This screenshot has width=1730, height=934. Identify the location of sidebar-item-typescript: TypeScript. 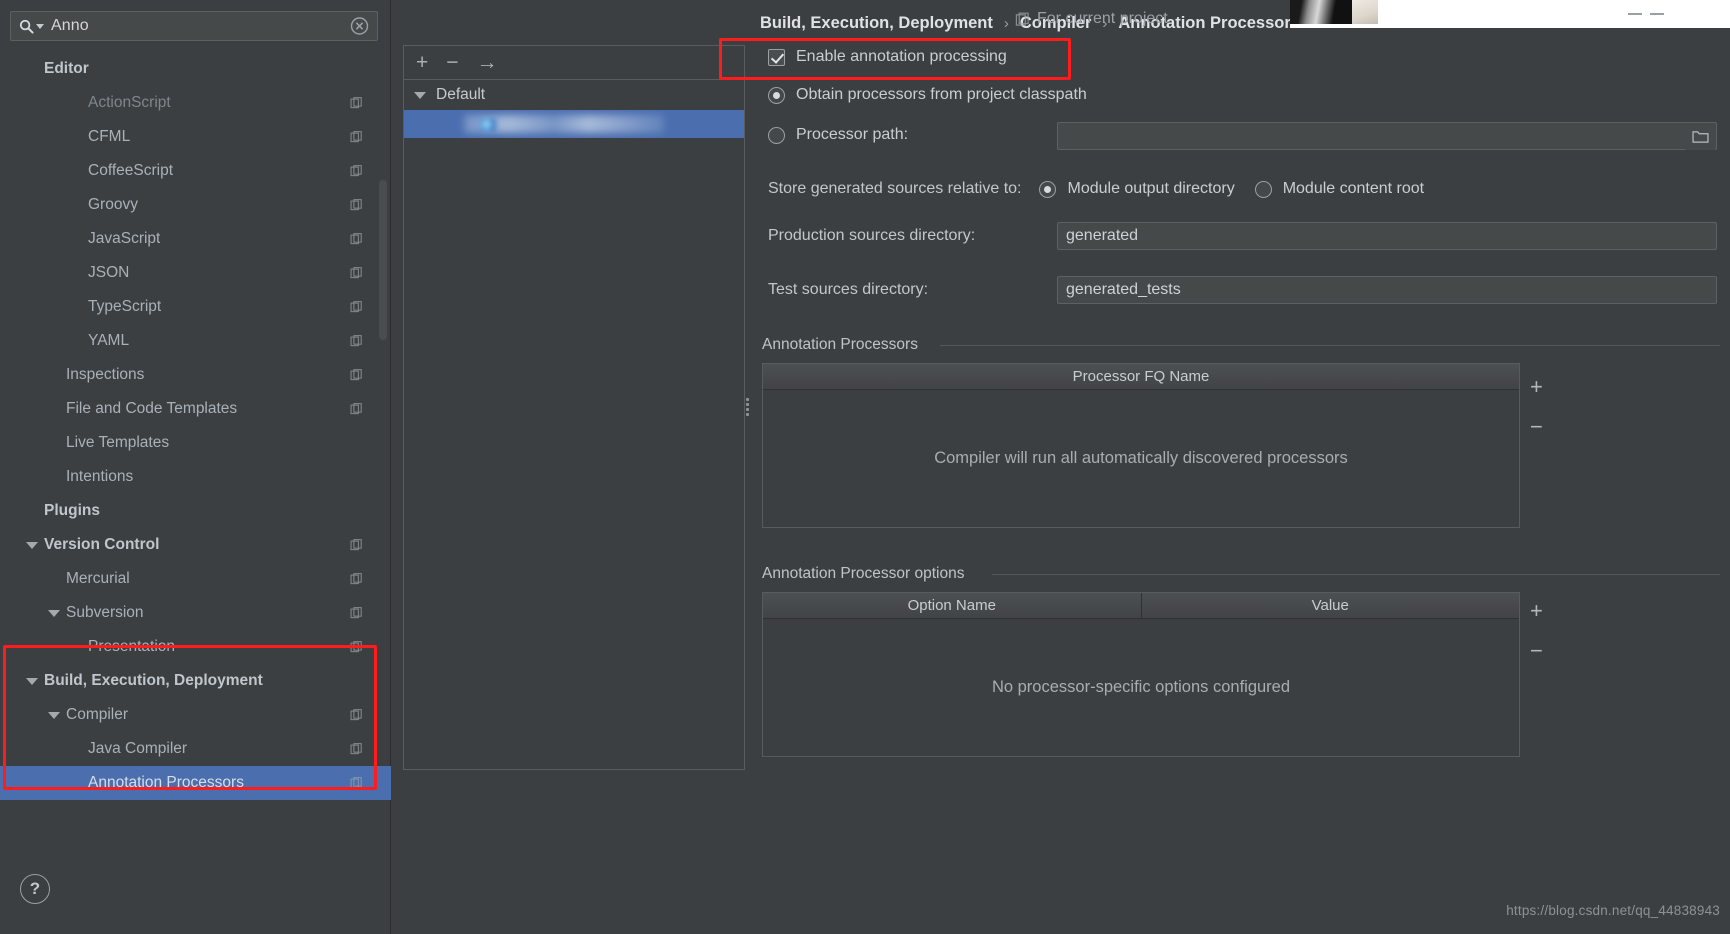
(195, 307).